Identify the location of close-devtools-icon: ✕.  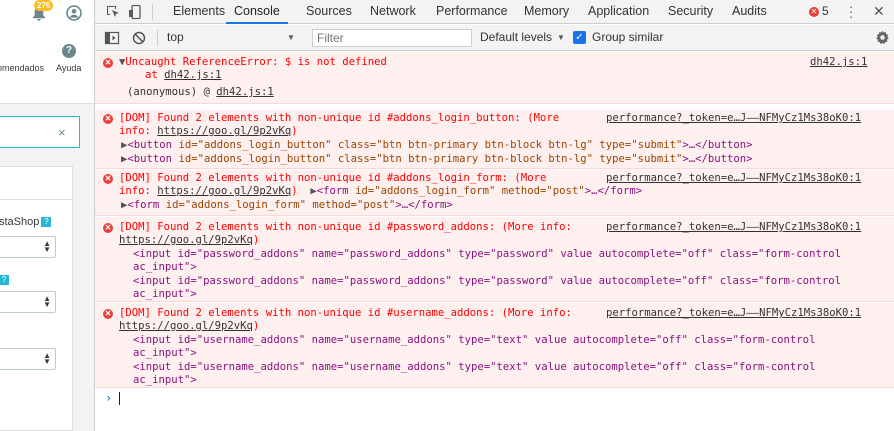
(879, 11).